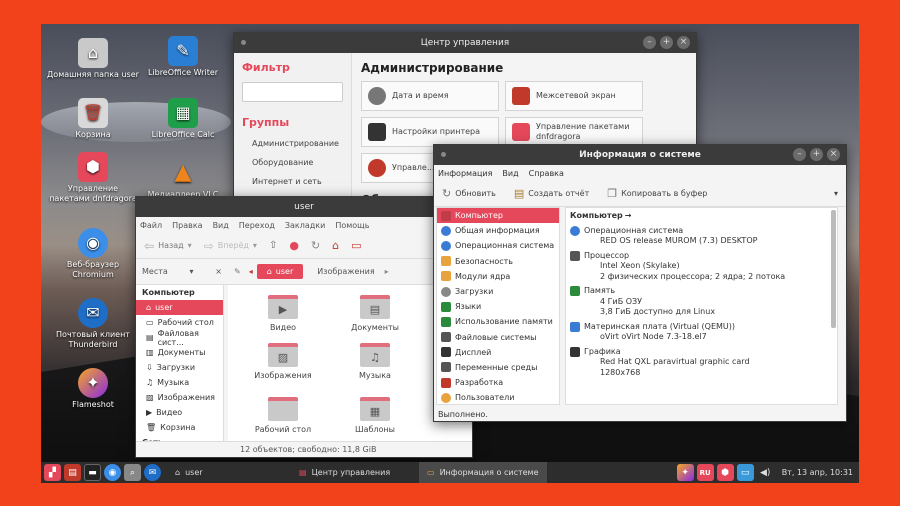 The image size is (900, 506). I want to click on app-menu-icon: ▞, so click(52, 472).